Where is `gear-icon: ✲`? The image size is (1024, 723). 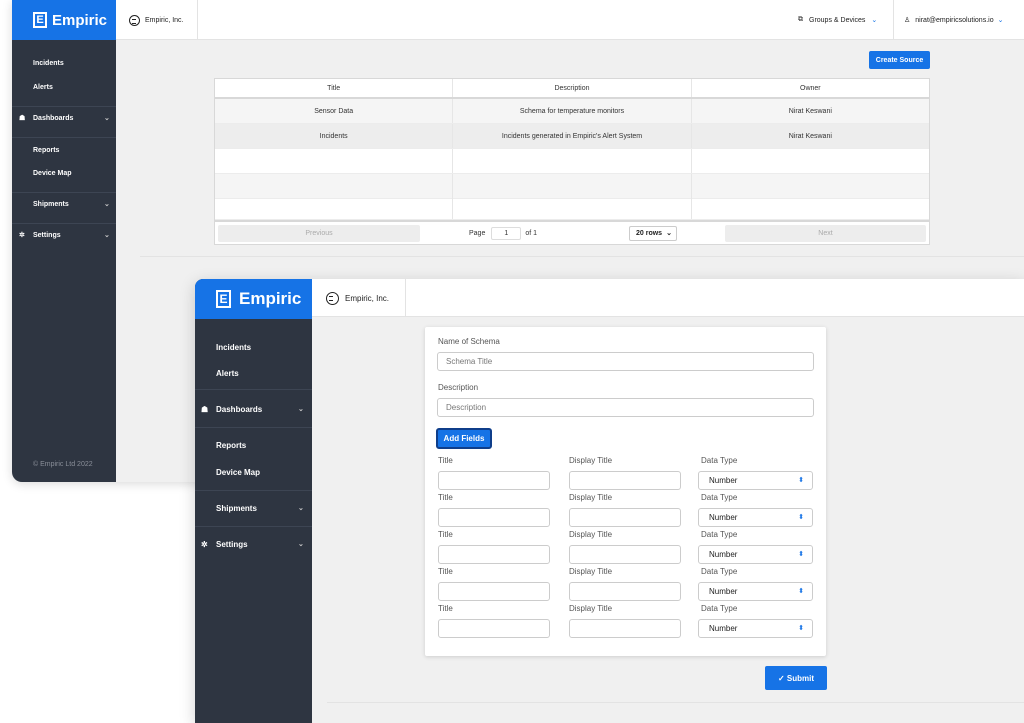
gear-icon: ✲ is located at coordinates (22, 235).